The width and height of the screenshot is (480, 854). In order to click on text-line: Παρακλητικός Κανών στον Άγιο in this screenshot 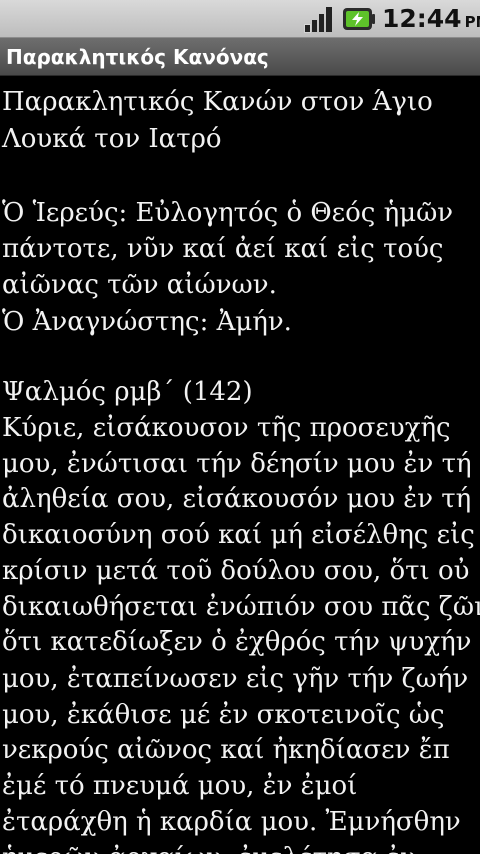, I will do `click(217, 102)`.